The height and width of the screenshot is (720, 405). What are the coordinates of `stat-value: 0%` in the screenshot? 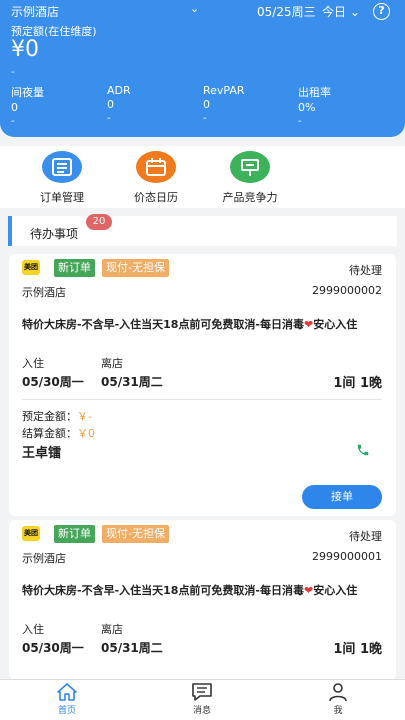 It's located at (307, 107).